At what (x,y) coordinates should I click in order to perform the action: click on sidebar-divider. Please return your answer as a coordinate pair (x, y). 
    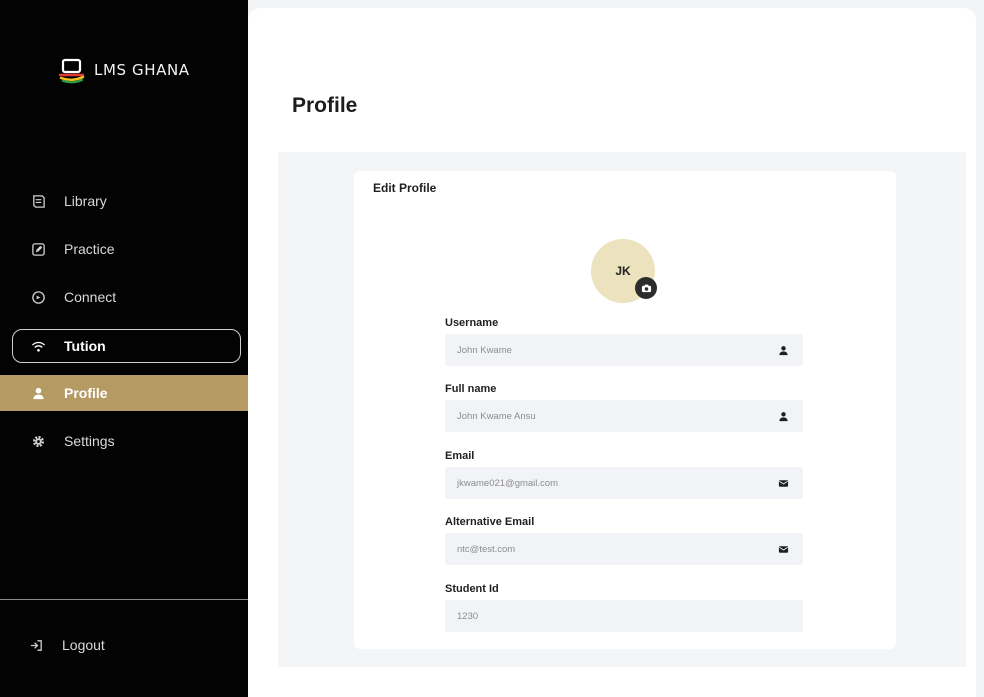
    Looking at the image, I should click on (124, 599).